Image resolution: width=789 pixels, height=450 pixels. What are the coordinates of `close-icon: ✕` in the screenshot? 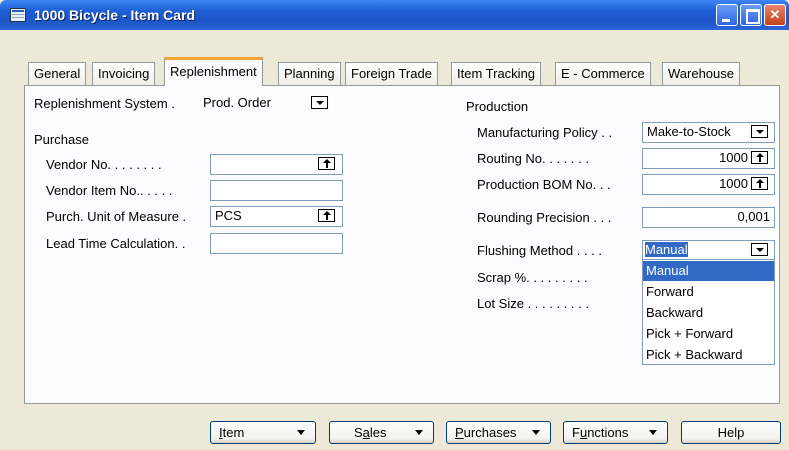 It's located at (775, 14).